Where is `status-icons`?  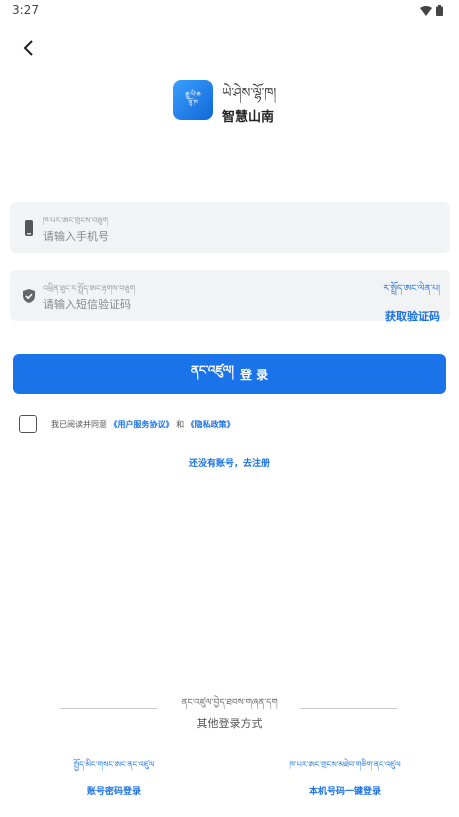
status-icons is located at coordinates (431, 10).